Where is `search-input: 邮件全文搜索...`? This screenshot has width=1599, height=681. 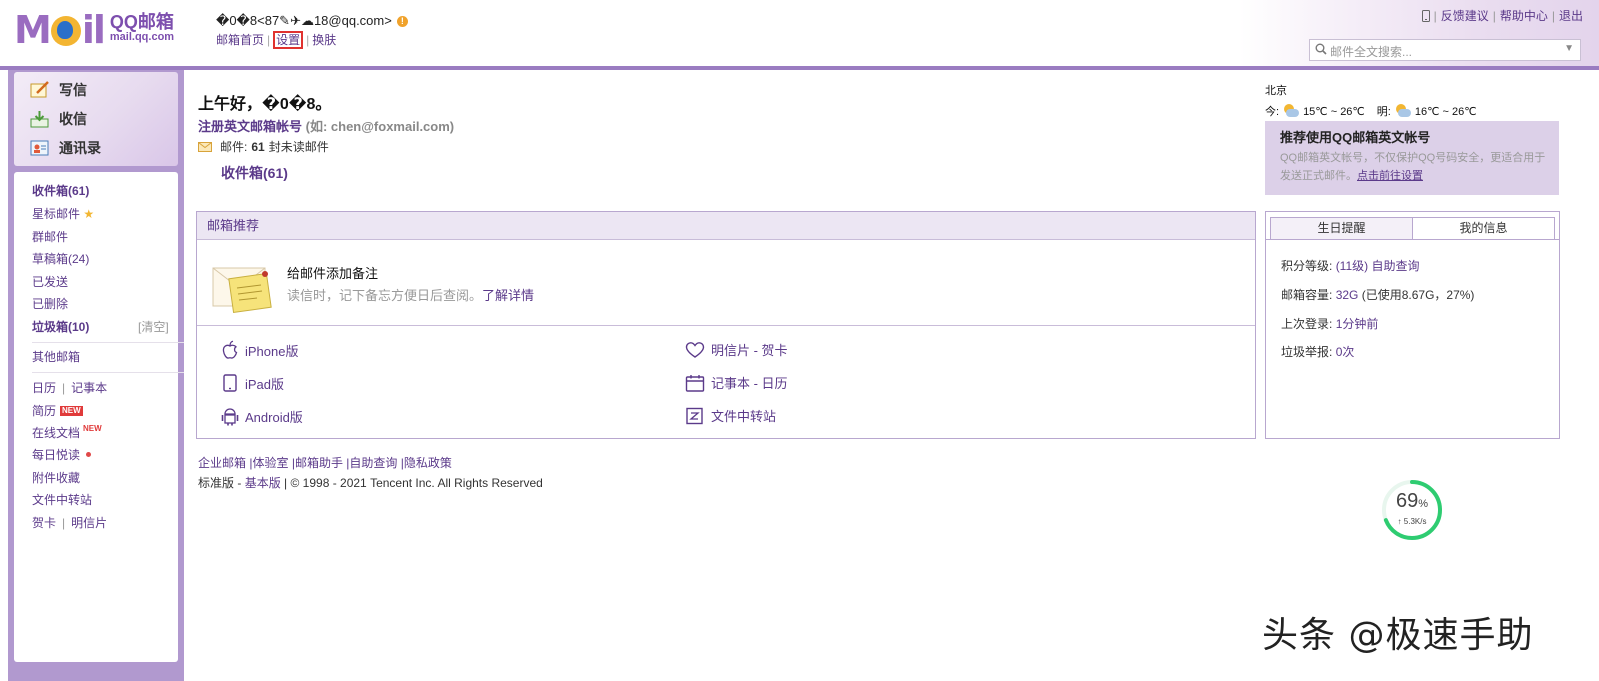
search-input: 邮件全文搜索... is located at coordinates (1371, 51).